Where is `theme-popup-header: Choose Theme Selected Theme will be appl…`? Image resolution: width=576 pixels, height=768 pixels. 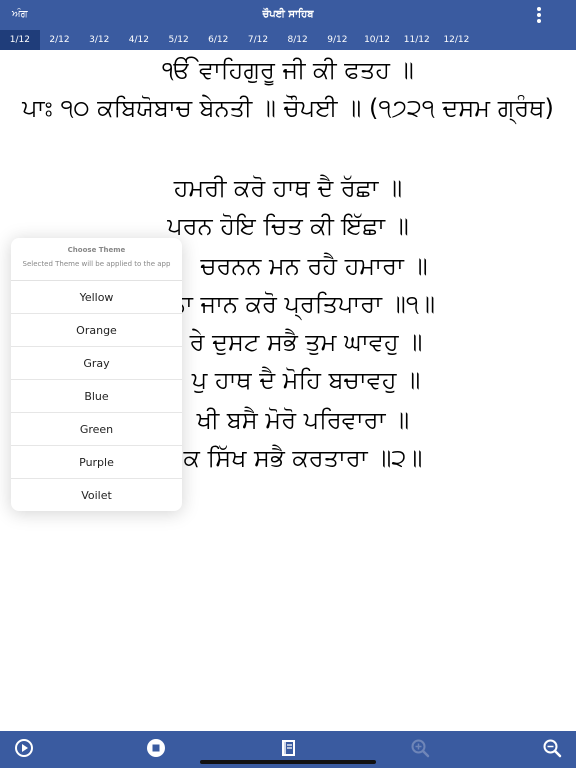
theme-popup-header: Choose Theme Selected Theme will be appl… is located at coordinates (96, 259).